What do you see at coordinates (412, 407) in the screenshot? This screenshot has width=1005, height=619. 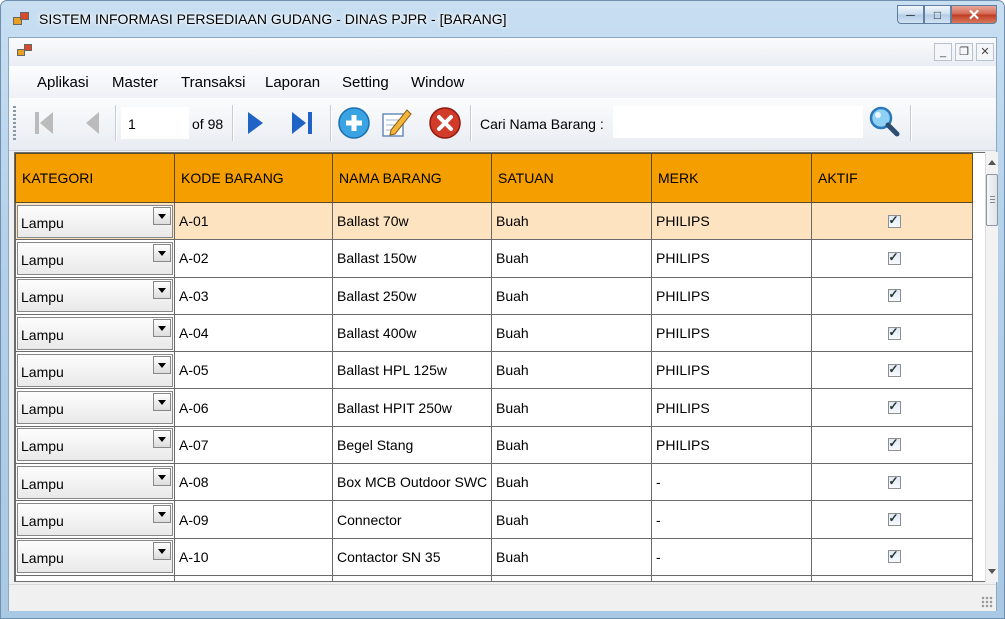 I see `nama-barang-cell: Ballast HPIT 250w` at bounding box center [412, 407].